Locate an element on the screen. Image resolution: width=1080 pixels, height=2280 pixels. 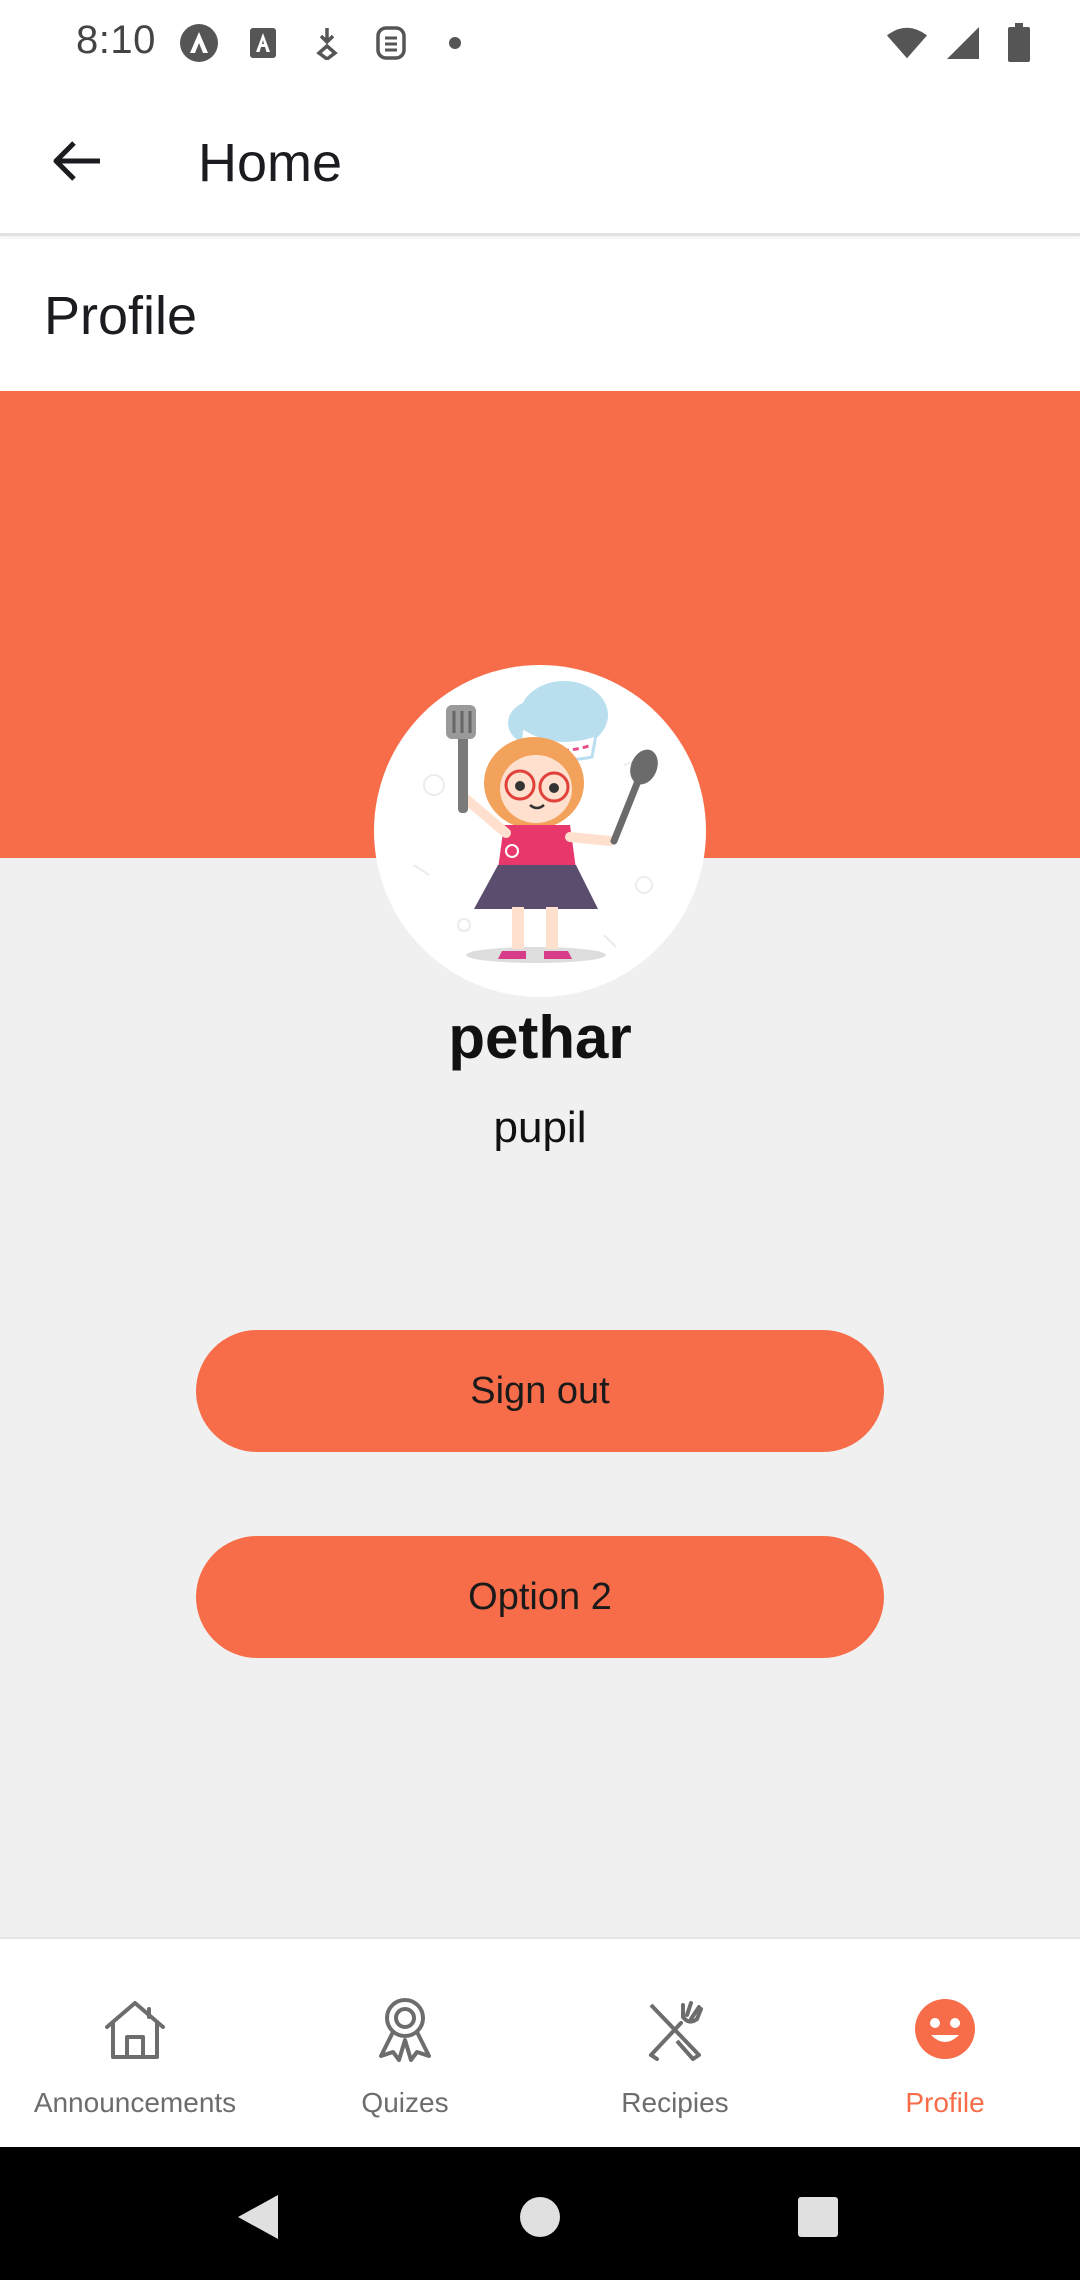
nav-label-profile: Profile is located at coordinates (945, 2102).